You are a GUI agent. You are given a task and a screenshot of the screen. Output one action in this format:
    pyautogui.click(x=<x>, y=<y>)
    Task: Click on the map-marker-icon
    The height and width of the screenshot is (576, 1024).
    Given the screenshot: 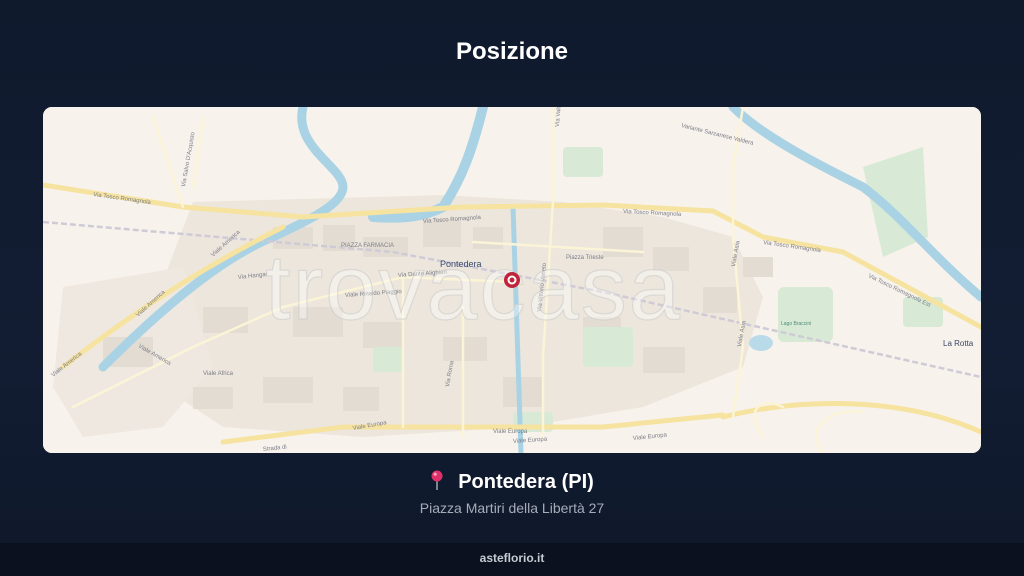 What is the action you would take?
    pyautogui.click(x=512, y=280)
    